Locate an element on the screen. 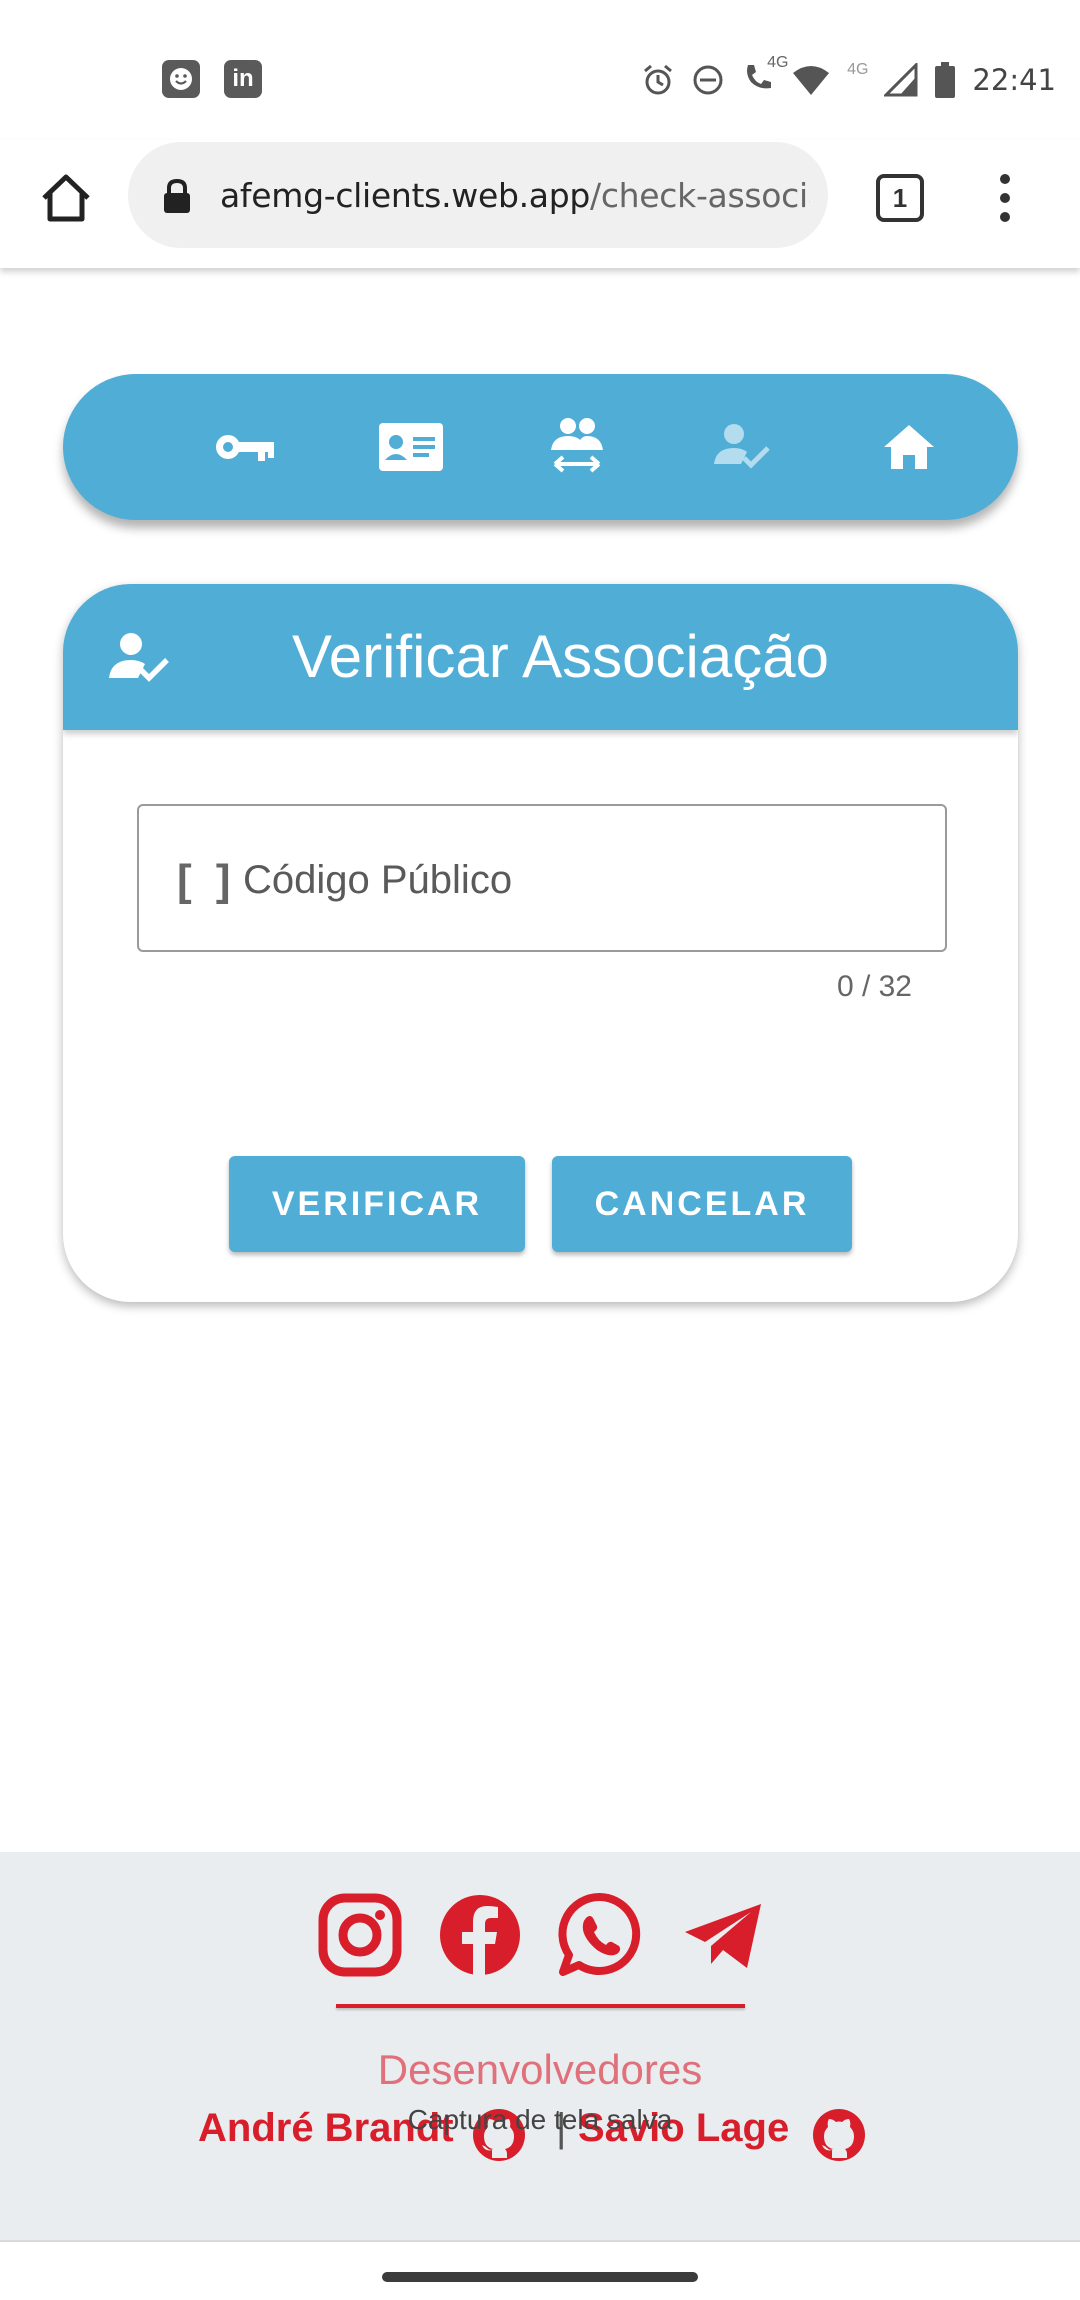  do-not-disturb-icon is located at coordinates (708, 80).